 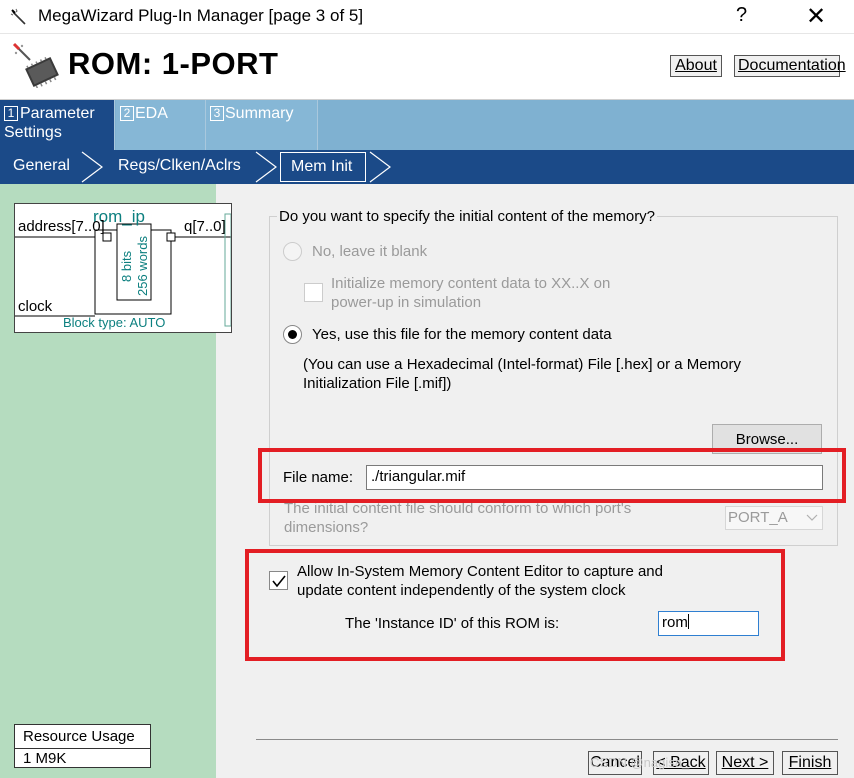 What do you see at coordinates (816, 16) in the screenshot?
I see `close-icon: ✕` at bounding box center [816, 16].